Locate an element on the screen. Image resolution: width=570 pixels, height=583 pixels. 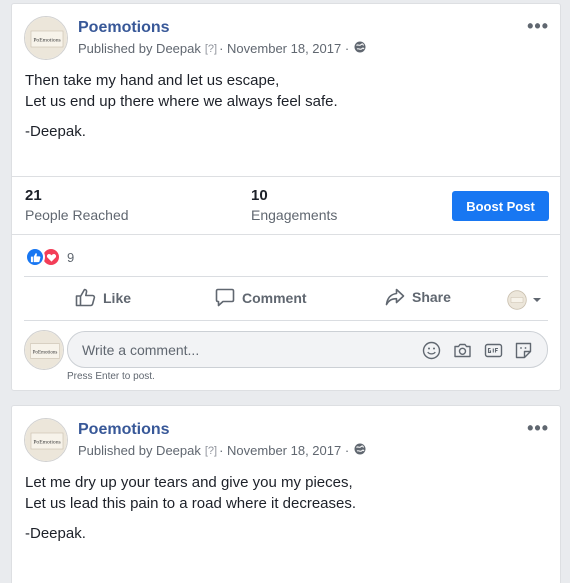
commenter-avatar: PoEmotions is located at coordinates (44, 350).